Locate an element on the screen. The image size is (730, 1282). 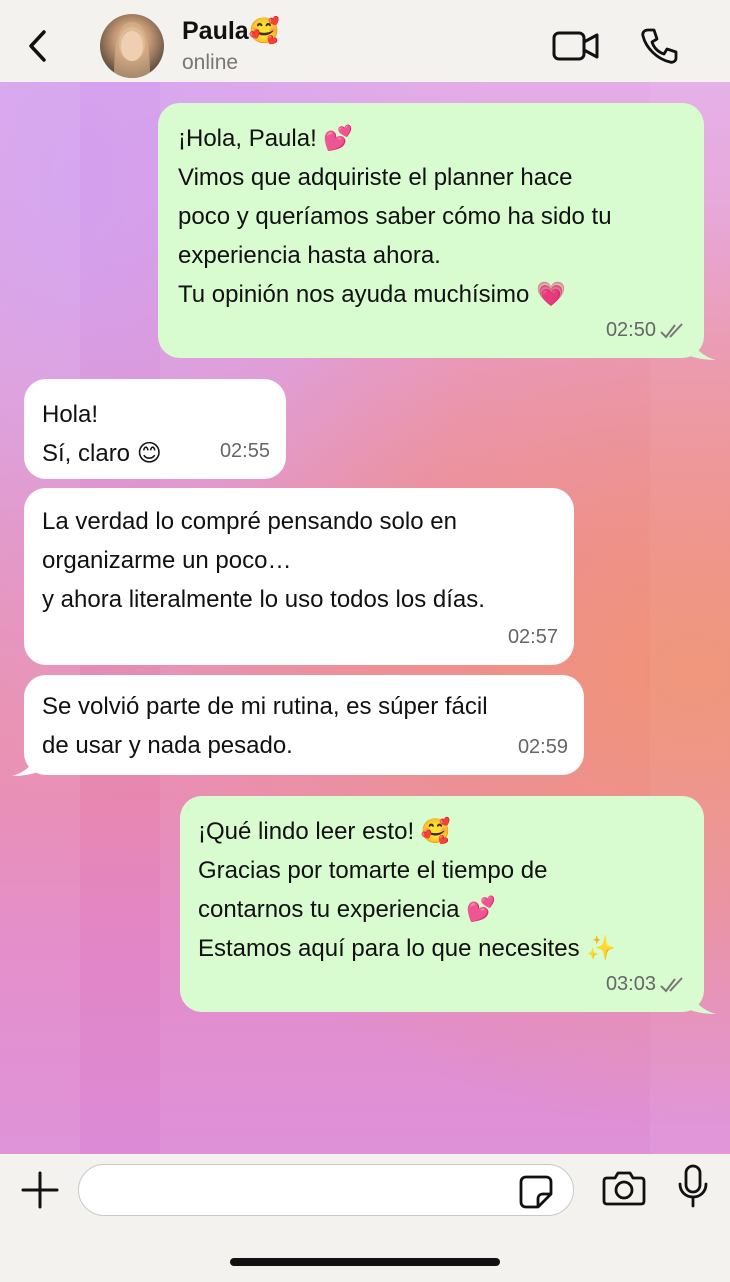
contact-status: online is located at coordinates (210, 62).